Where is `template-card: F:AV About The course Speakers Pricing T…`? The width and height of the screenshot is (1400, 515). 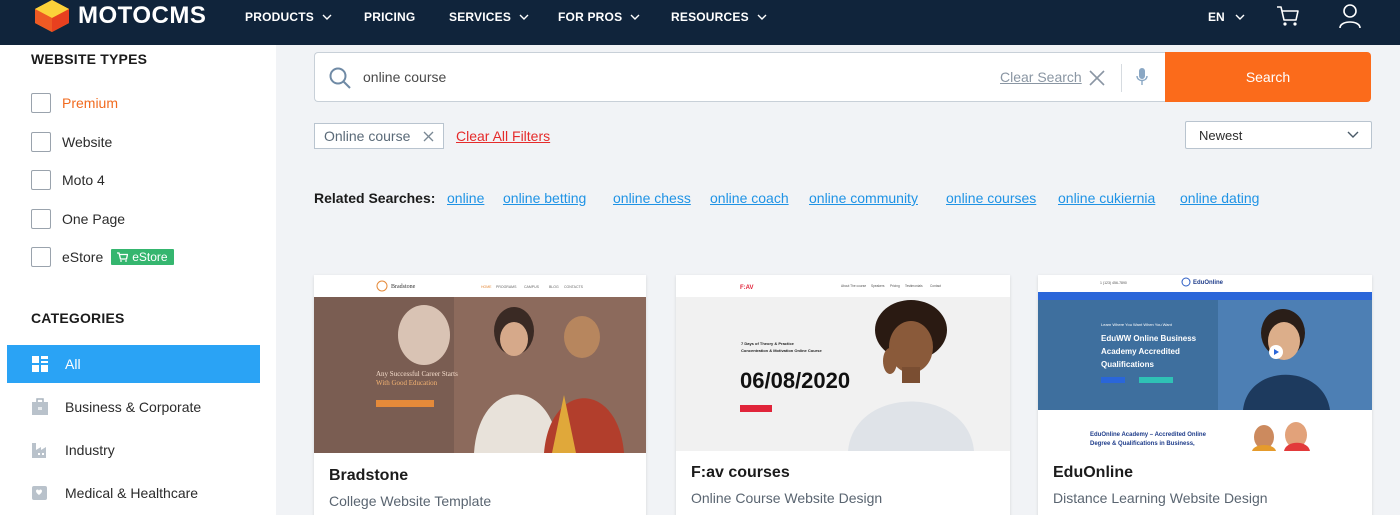
template-card: F:AV About The course Speakers Pricing T… is located at coordinates (843, 395).